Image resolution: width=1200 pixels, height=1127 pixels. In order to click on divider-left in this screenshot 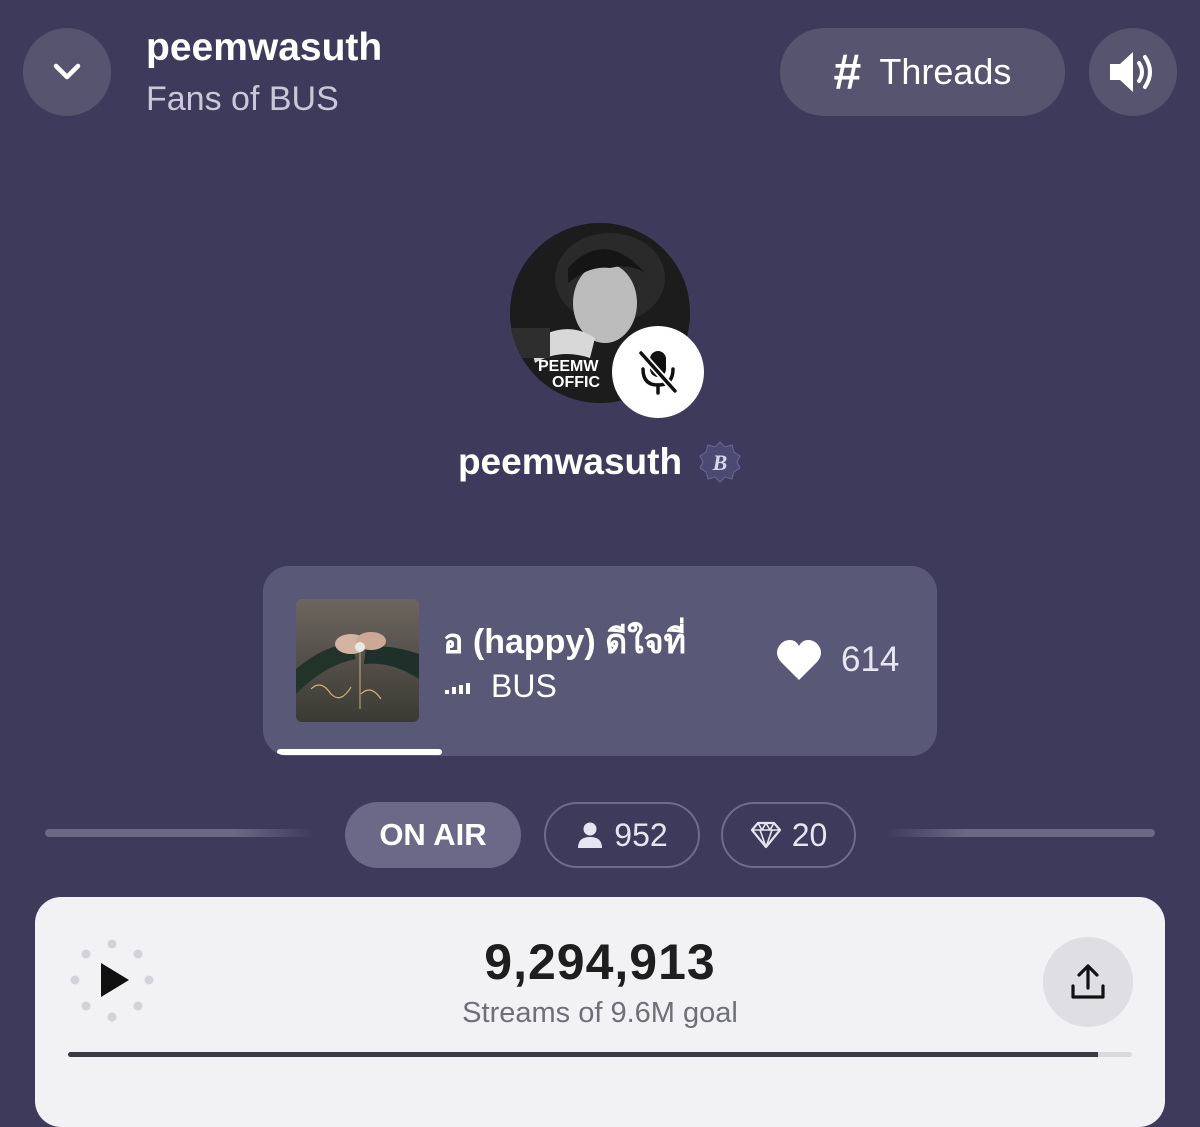, I will do `click(180, 833)`.